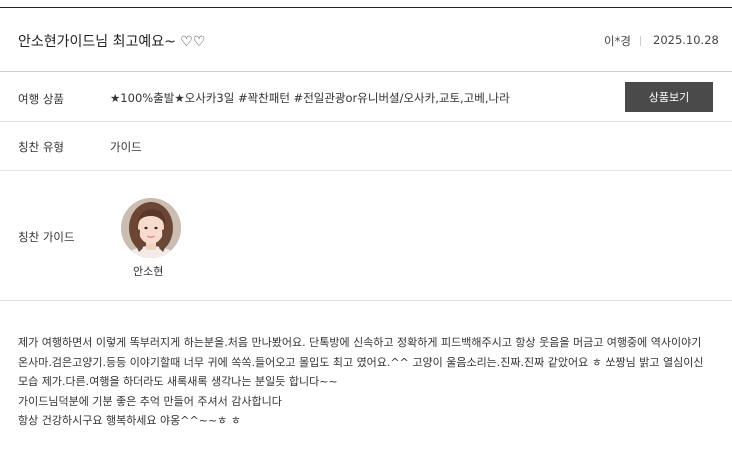 The width and height of the screenshot is (732, 449). I want to click on review-title: 안소현가이드님 최고예요~ ♡♡, so click(112, 42).